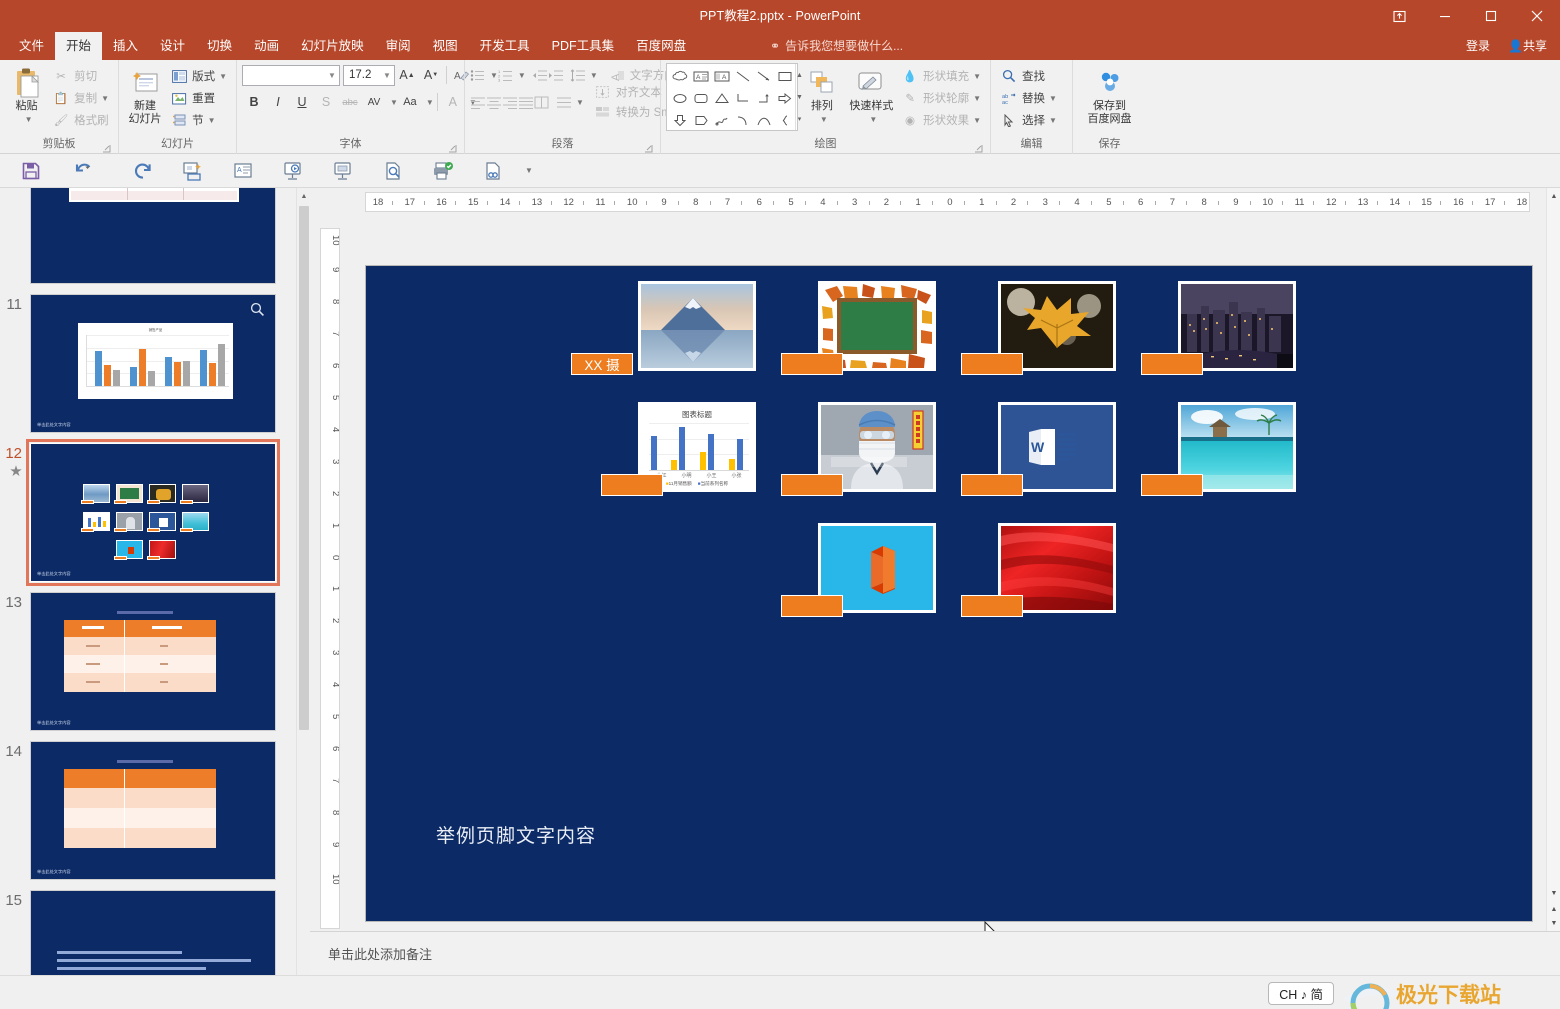 Image resolution: width=1560 pixels, height=1009 pixels. What do you see at coordinates (1399, 16) in the screenshot?
I see `ribbon-display-options-icon` at bounding box center [1399, 16].